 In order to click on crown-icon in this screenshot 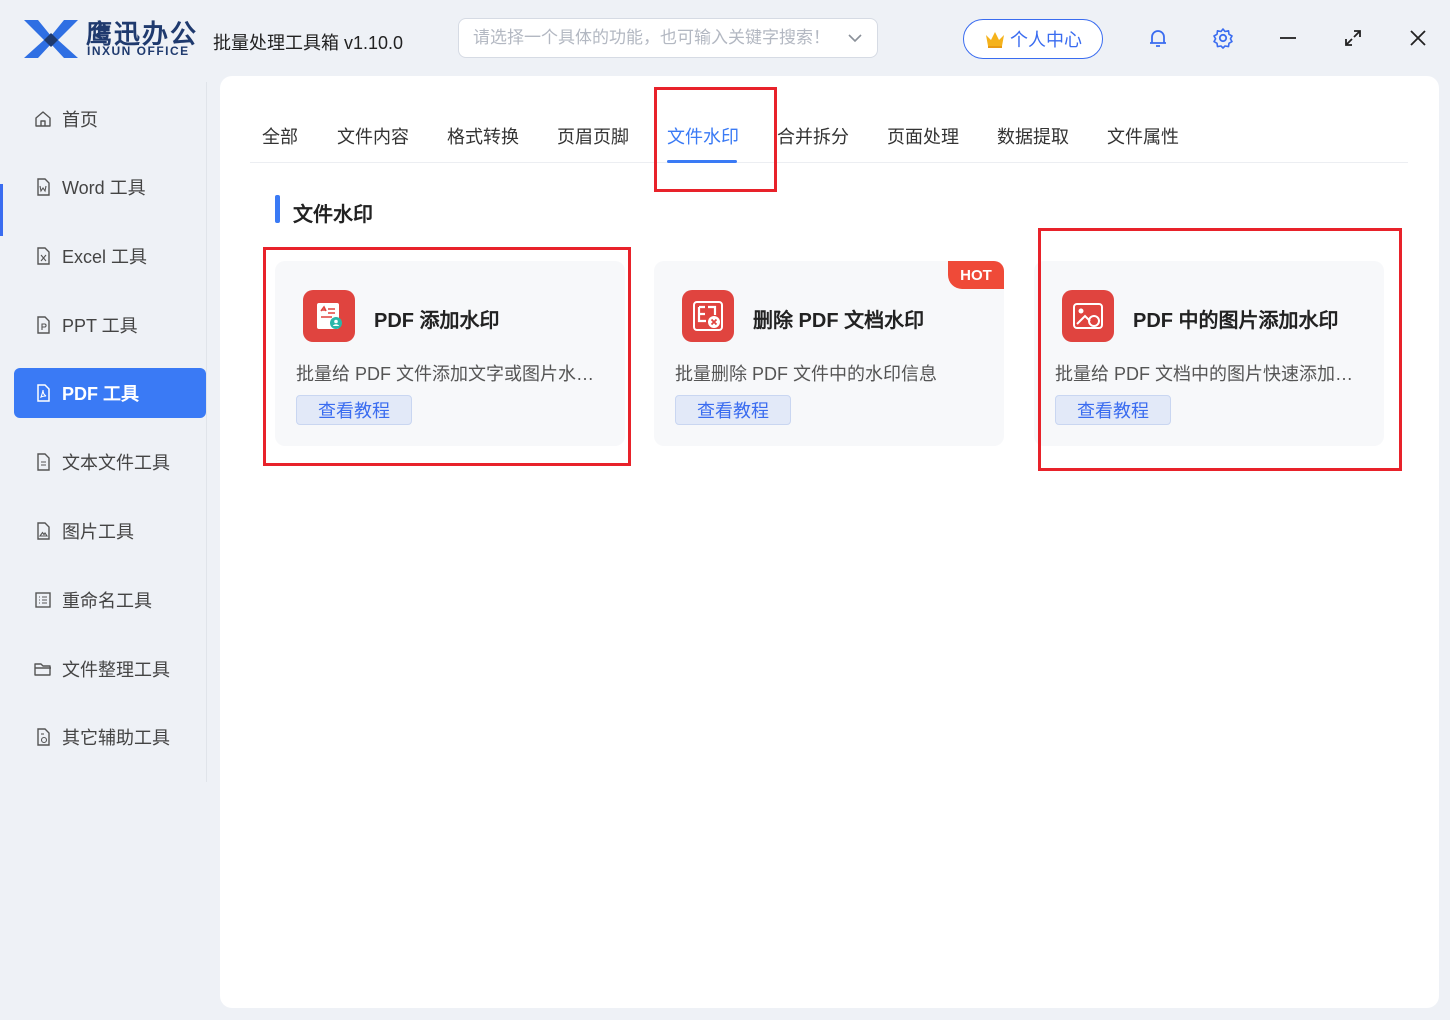, I will do `click(995, 40)`.